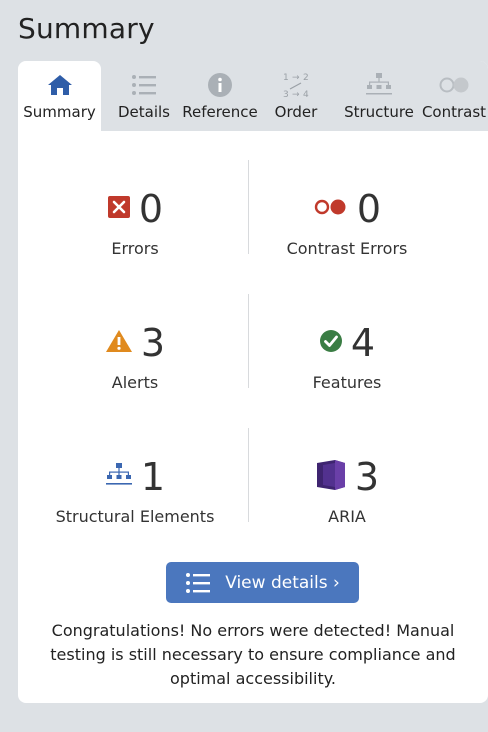  What do you see at coordinates (369, 209) in the screenshot?
I see `contrast-errors-count: 0` at bounding box center [369, 209].